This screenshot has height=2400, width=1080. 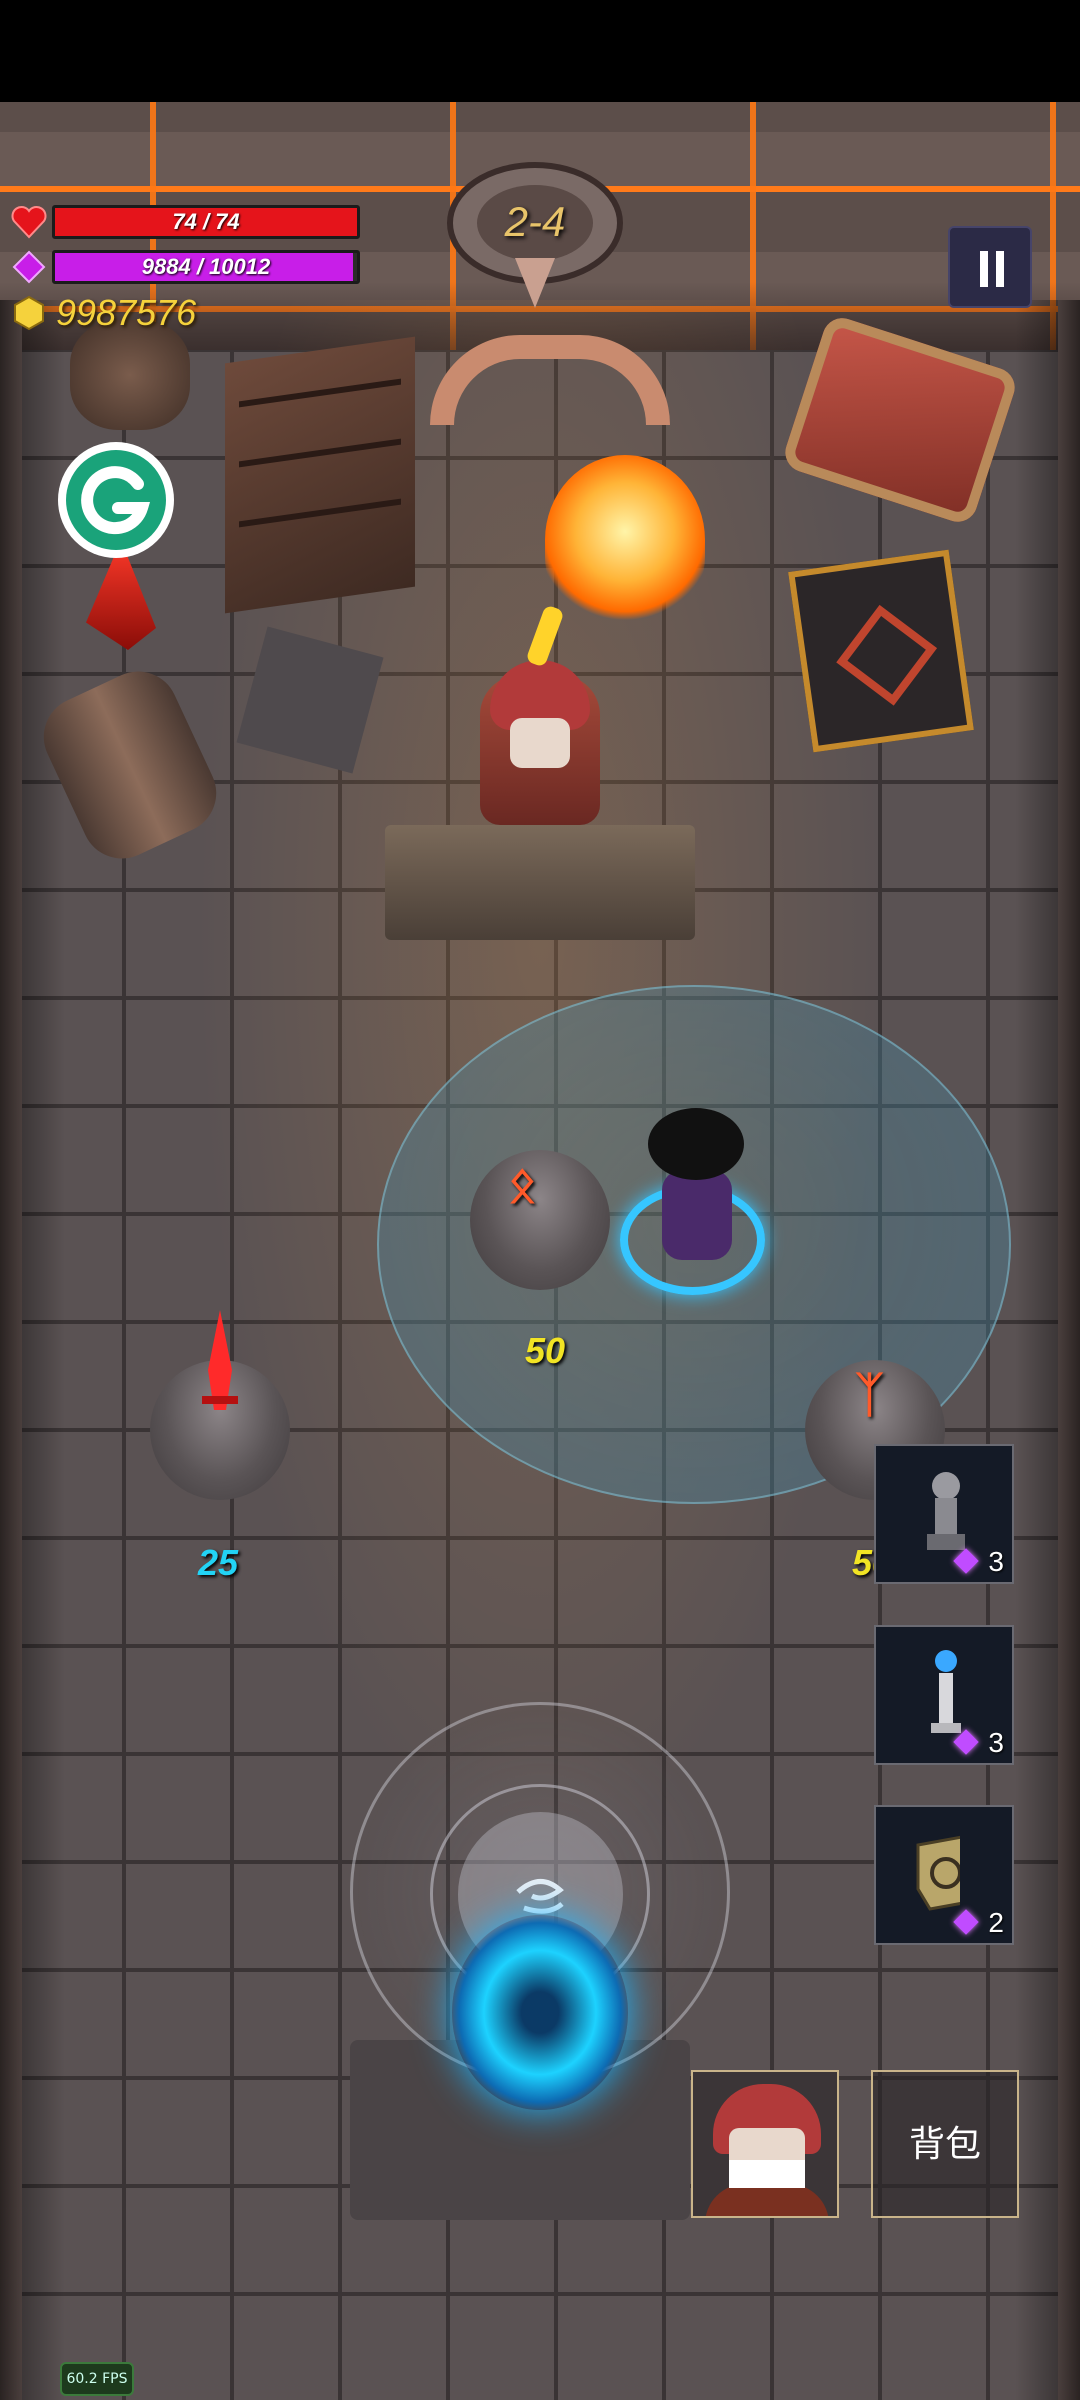 I want to click on player-character, so click(x=697, y=1215).